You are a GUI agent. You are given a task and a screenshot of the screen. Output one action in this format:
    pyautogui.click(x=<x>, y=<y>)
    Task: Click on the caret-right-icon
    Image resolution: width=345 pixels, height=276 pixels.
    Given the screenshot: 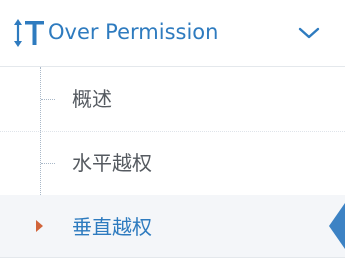 What is the action you would take?
    pyautogui.click(x=39, y=226)
    